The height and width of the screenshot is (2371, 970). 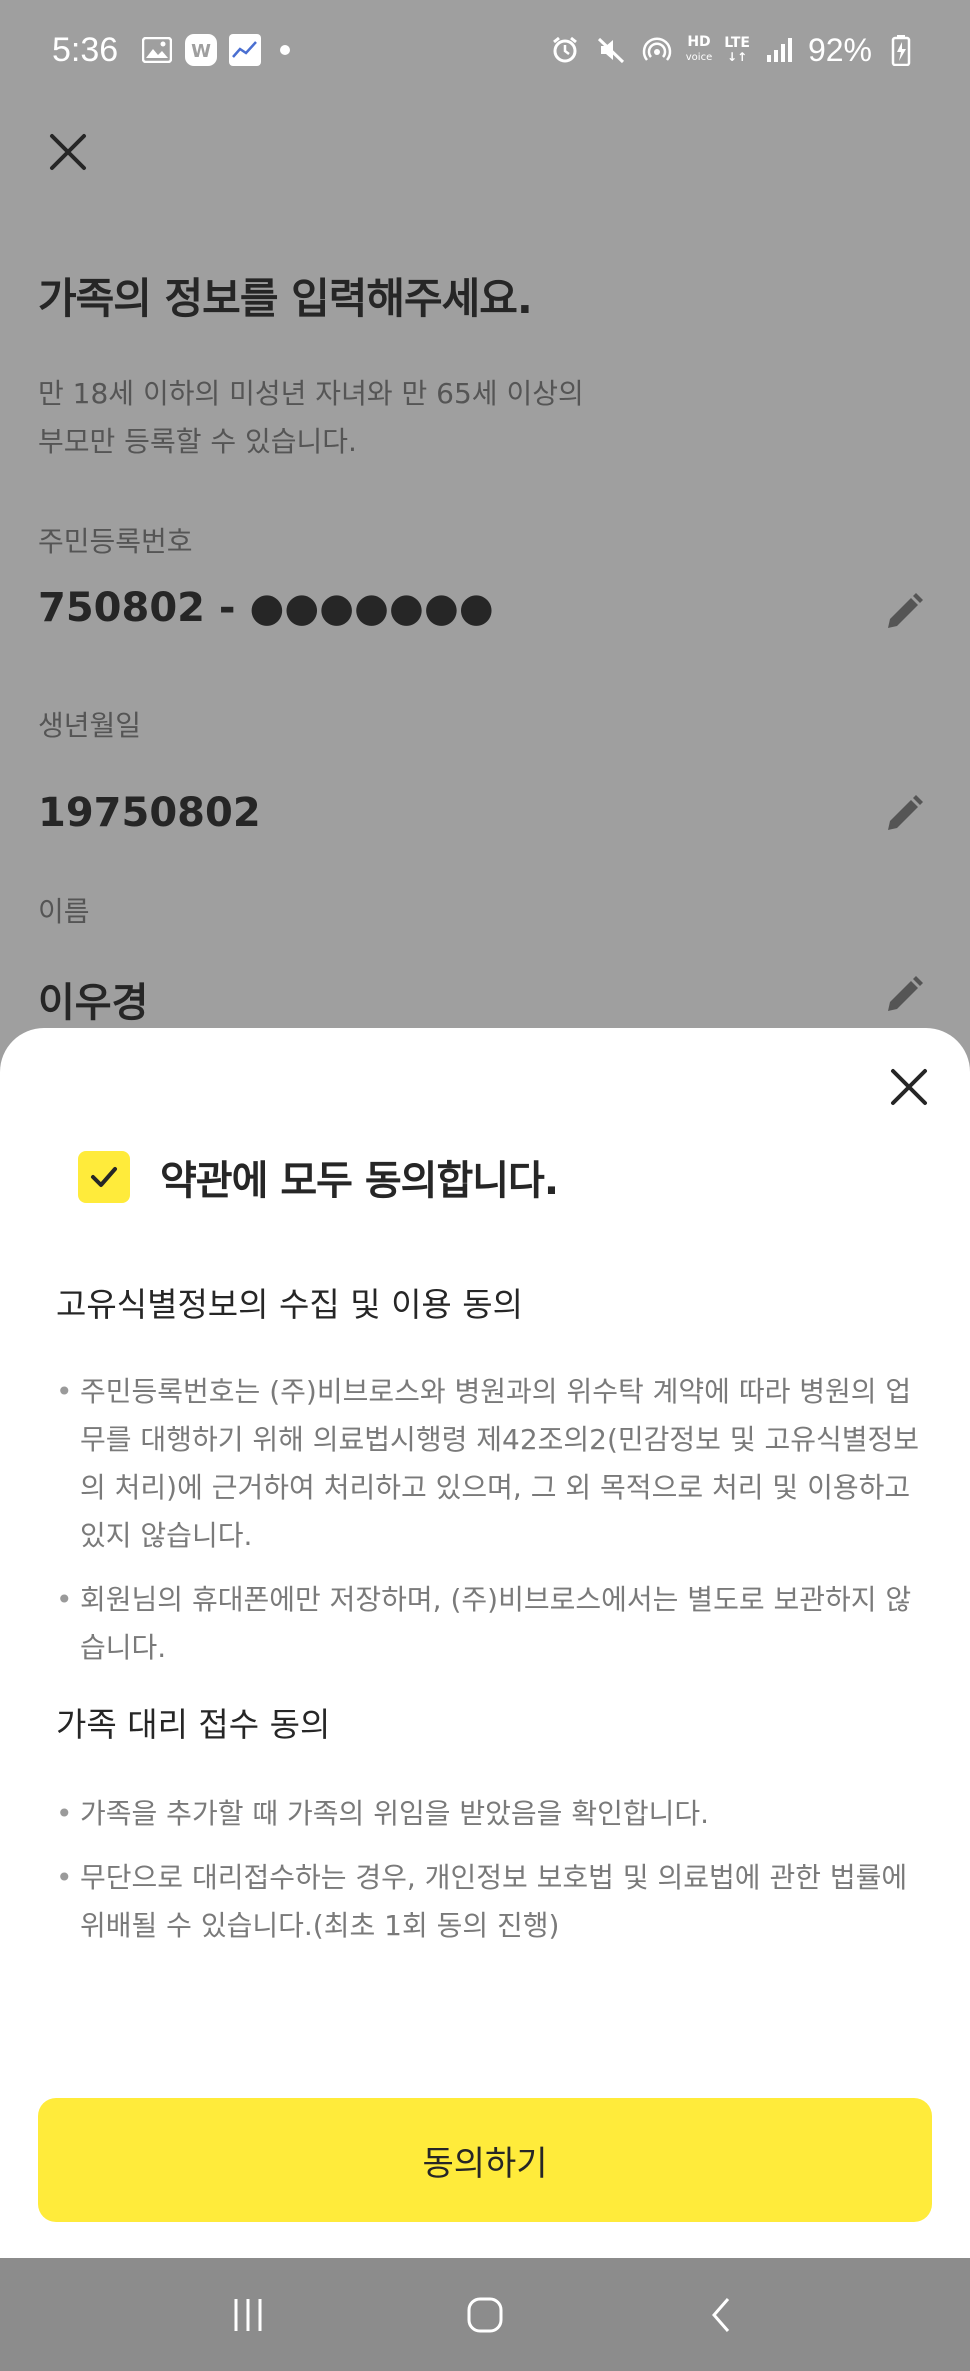 I want to click on mute-icon, so click(x=611, y=50).